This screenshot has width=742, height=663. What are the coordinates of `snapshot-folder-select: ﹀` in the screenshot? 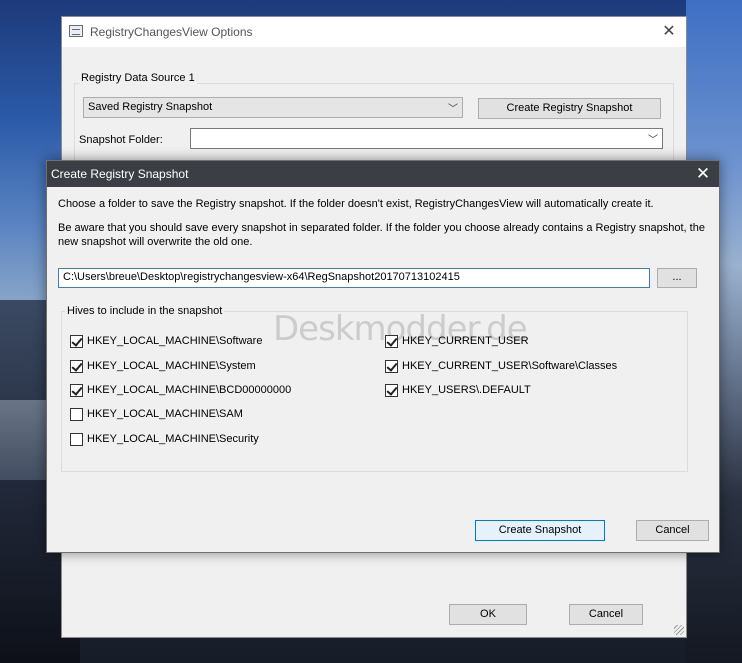 It's located at (426, 138).